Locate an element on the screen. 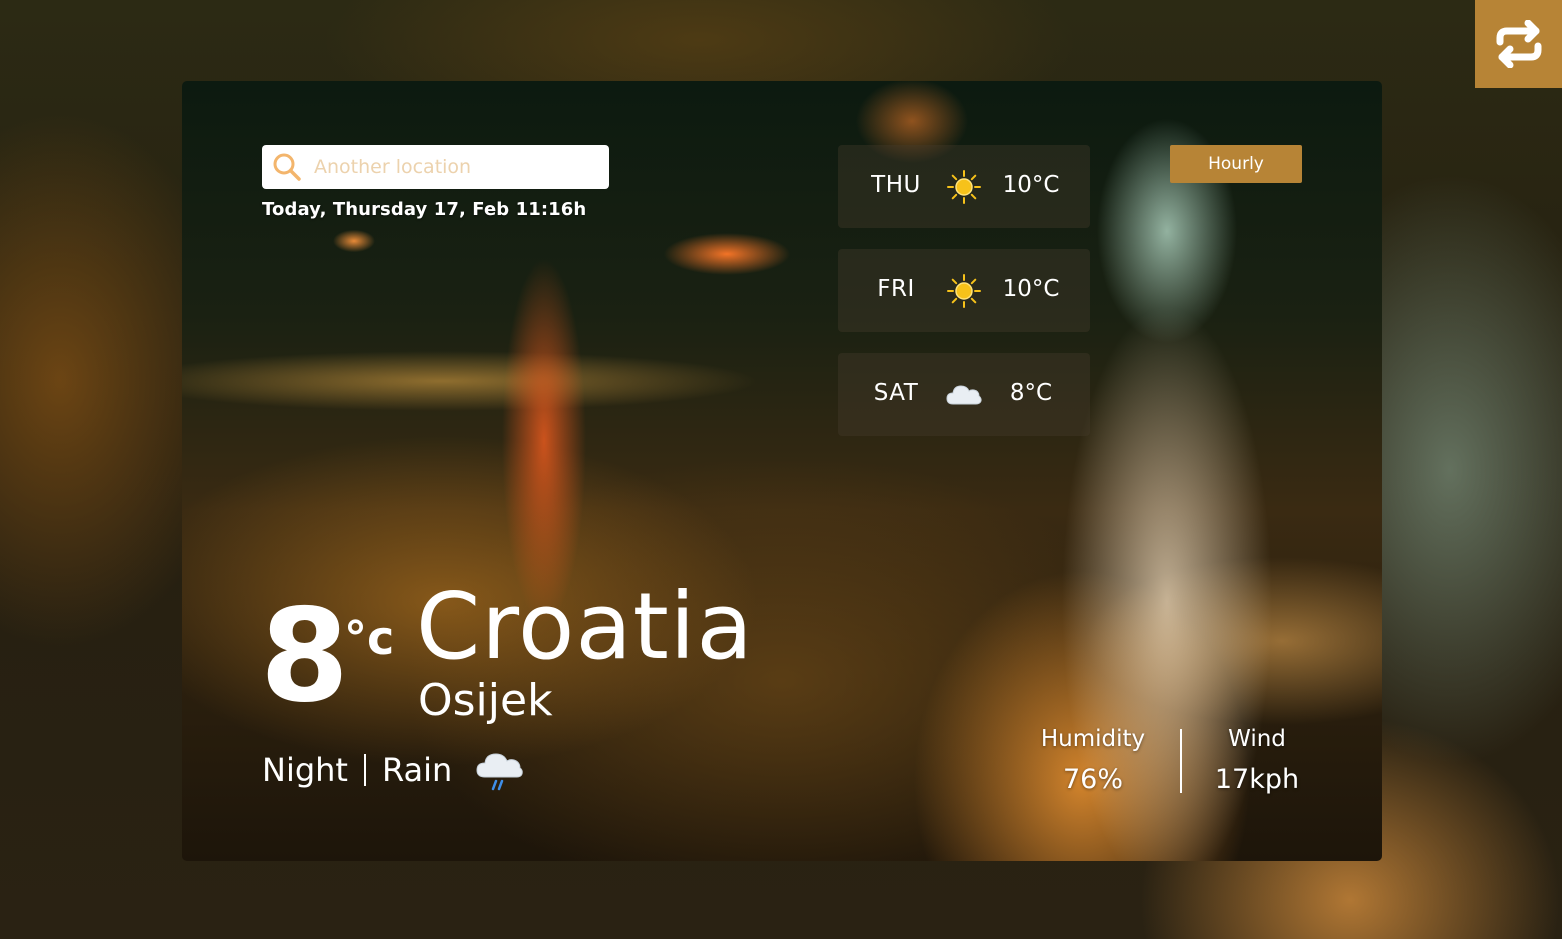  repeat-icon is located at coordinates (1518, 44).